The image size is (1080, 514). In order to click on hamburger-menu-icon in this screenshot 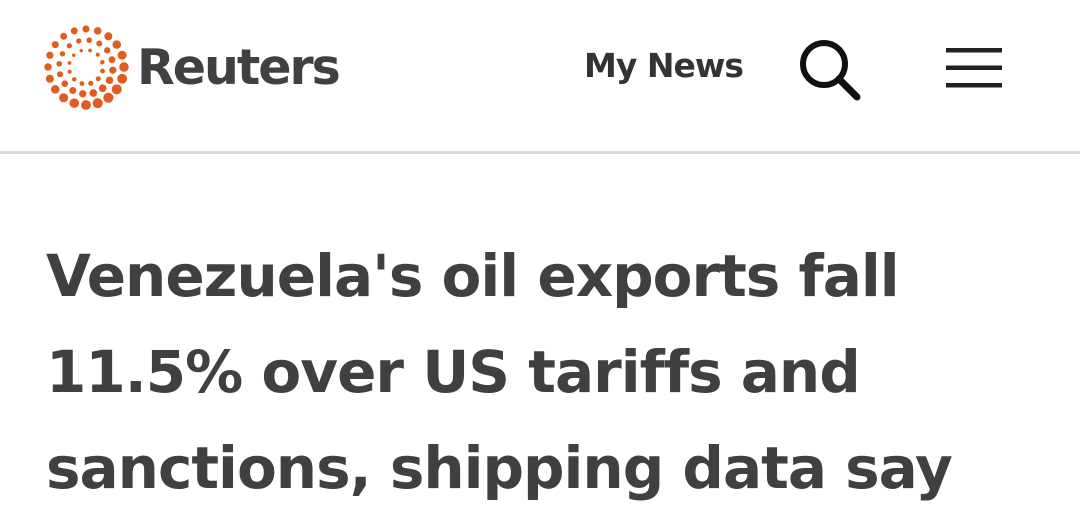, I will do `click(974, 68)`.